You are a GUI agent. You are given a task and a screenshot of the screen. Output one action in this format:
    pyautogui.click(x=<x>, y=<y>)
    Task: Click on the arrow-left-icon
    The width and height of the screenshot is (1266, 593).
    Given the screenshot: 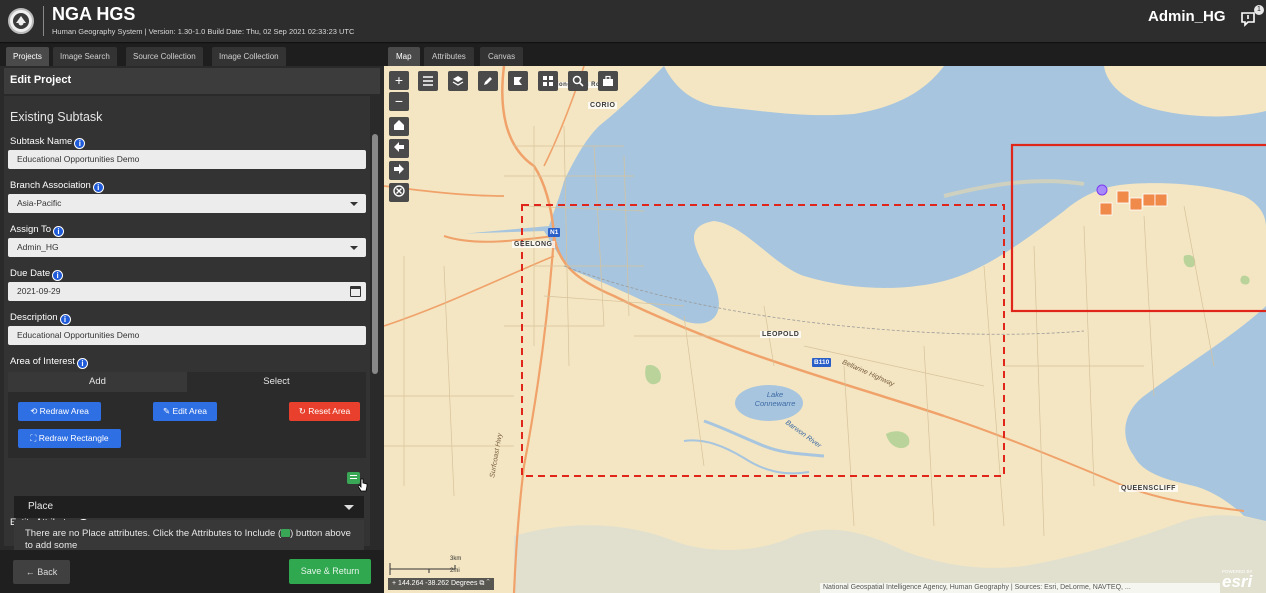 What is the action you would take?
    pyautogui.click(x=399, y=147)
    